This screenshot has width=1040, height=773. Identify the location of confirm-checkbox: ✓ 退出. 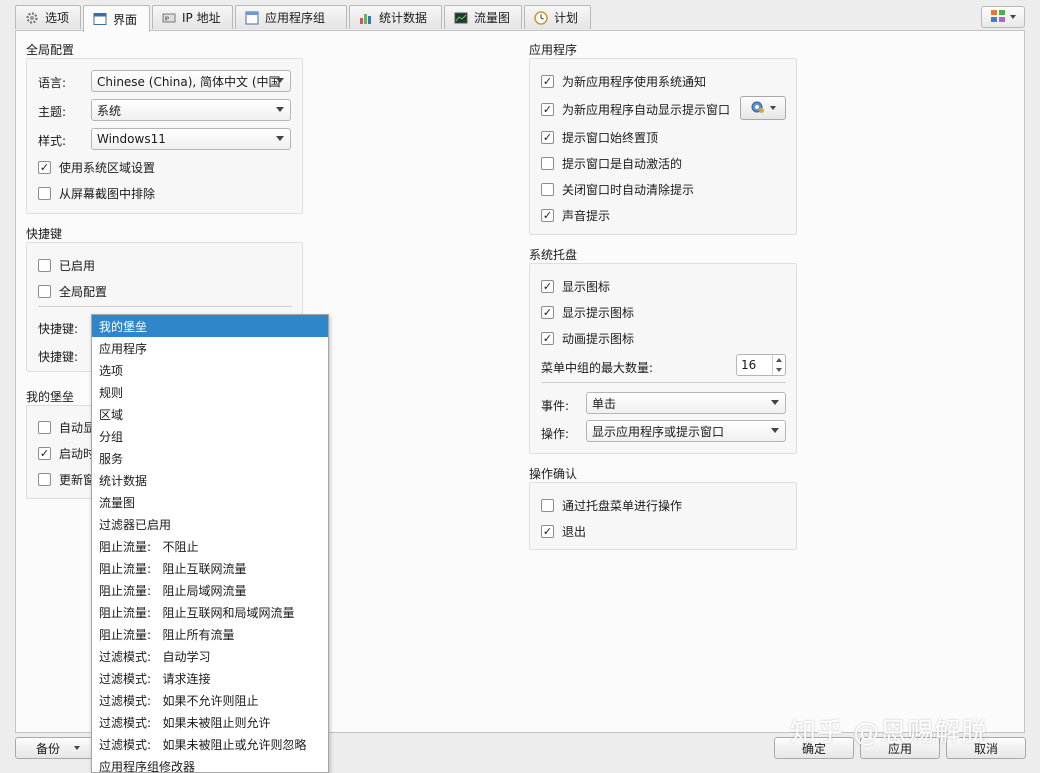
(563, 531).